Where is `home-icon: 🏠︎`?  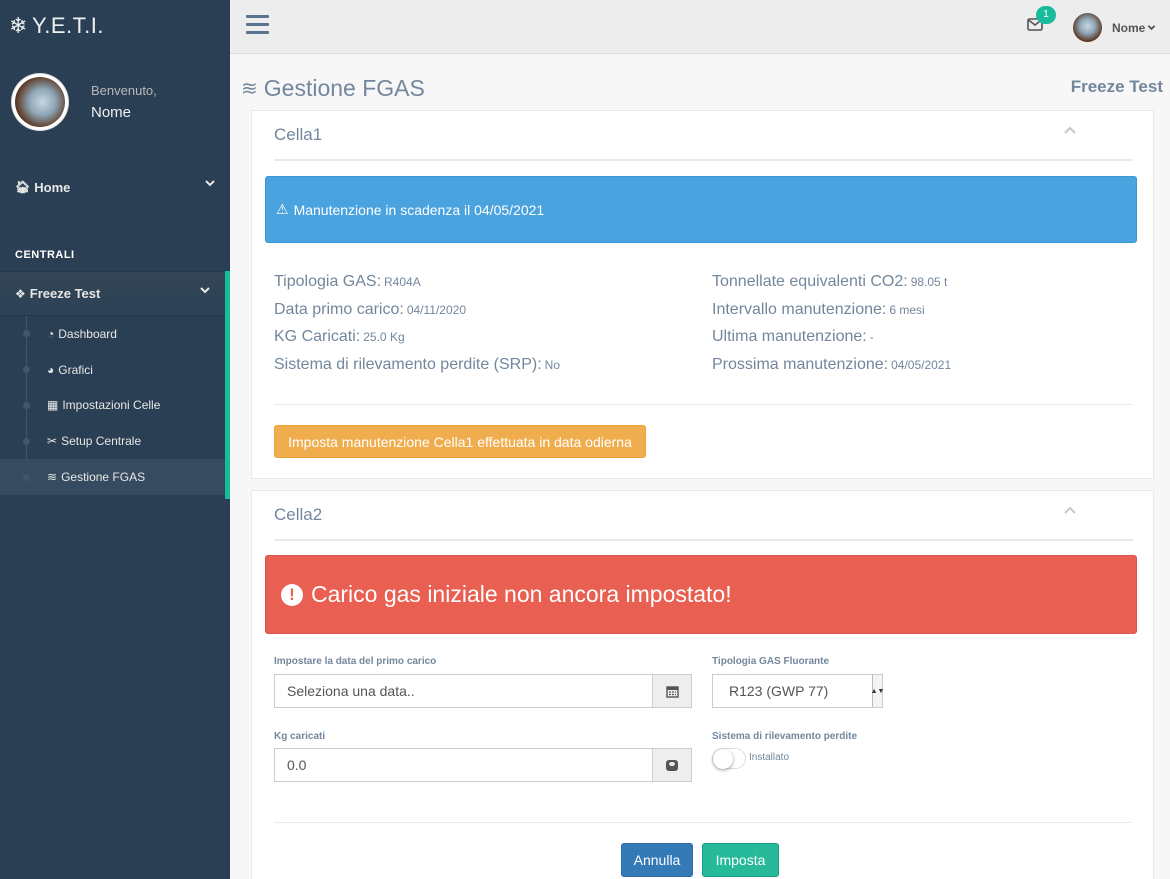
home-icon: 🏠︎ is located at coordinates (23, 187).